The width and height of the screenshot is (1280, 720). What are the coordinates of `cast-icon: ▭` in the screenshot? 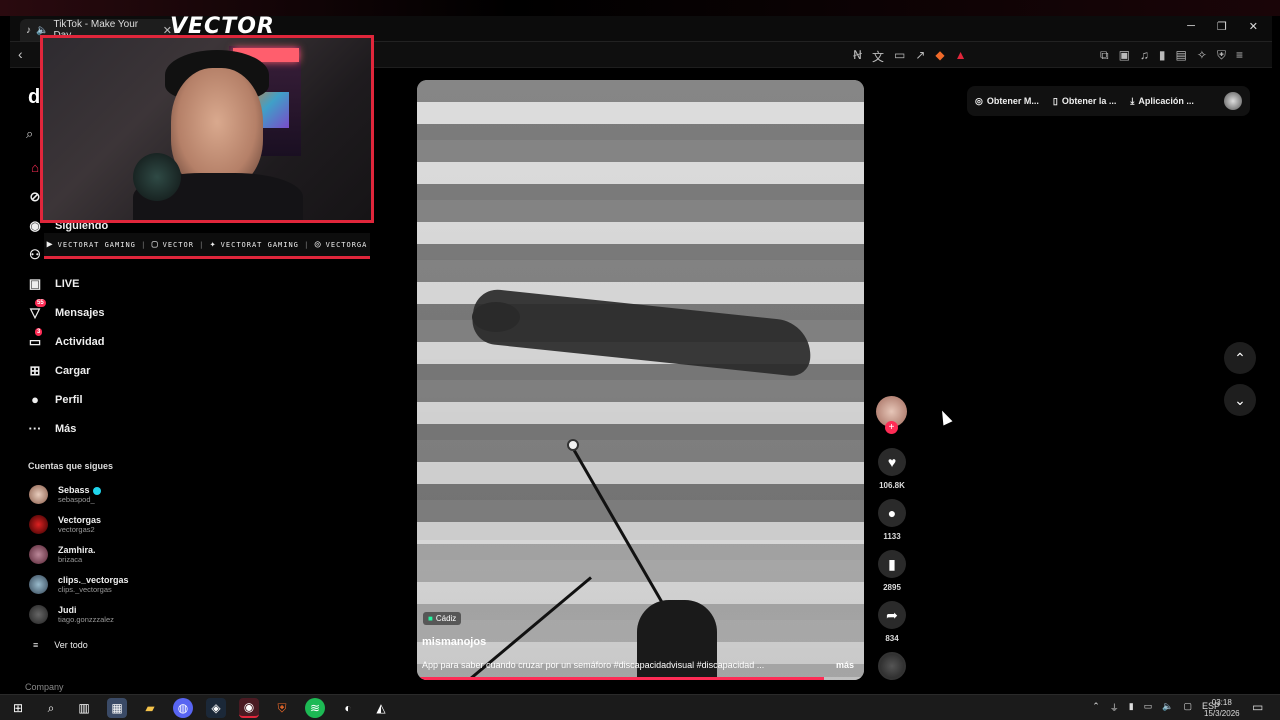 It's located at (899, 56).